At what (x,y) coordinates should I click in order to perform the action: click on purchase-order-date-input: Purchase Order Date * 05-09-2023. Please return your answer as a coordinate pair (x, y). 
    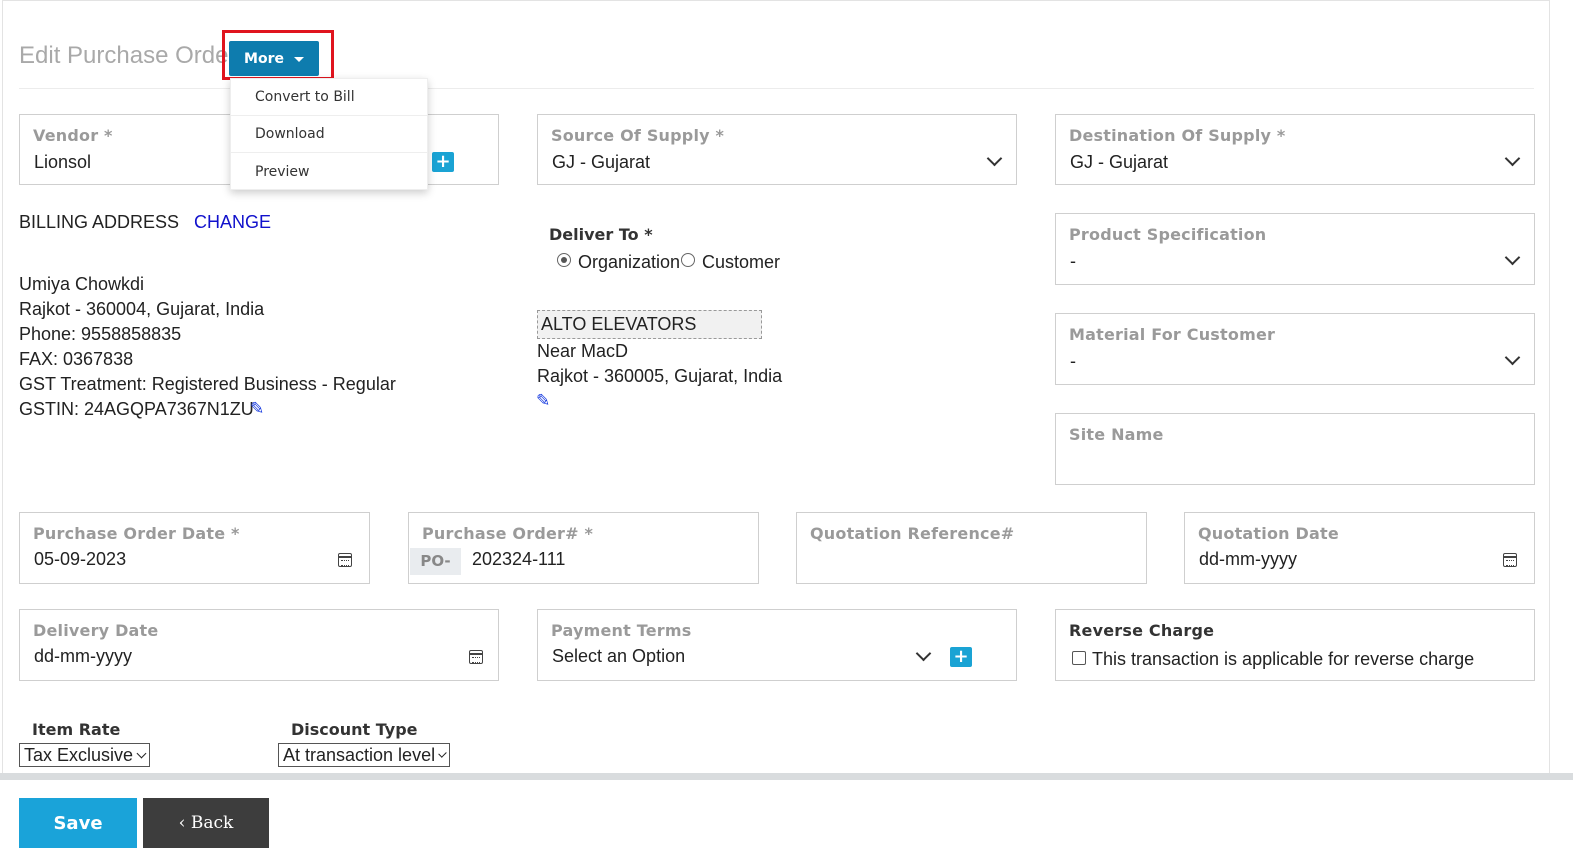
    Looking at the image, I should click on (194, 548).